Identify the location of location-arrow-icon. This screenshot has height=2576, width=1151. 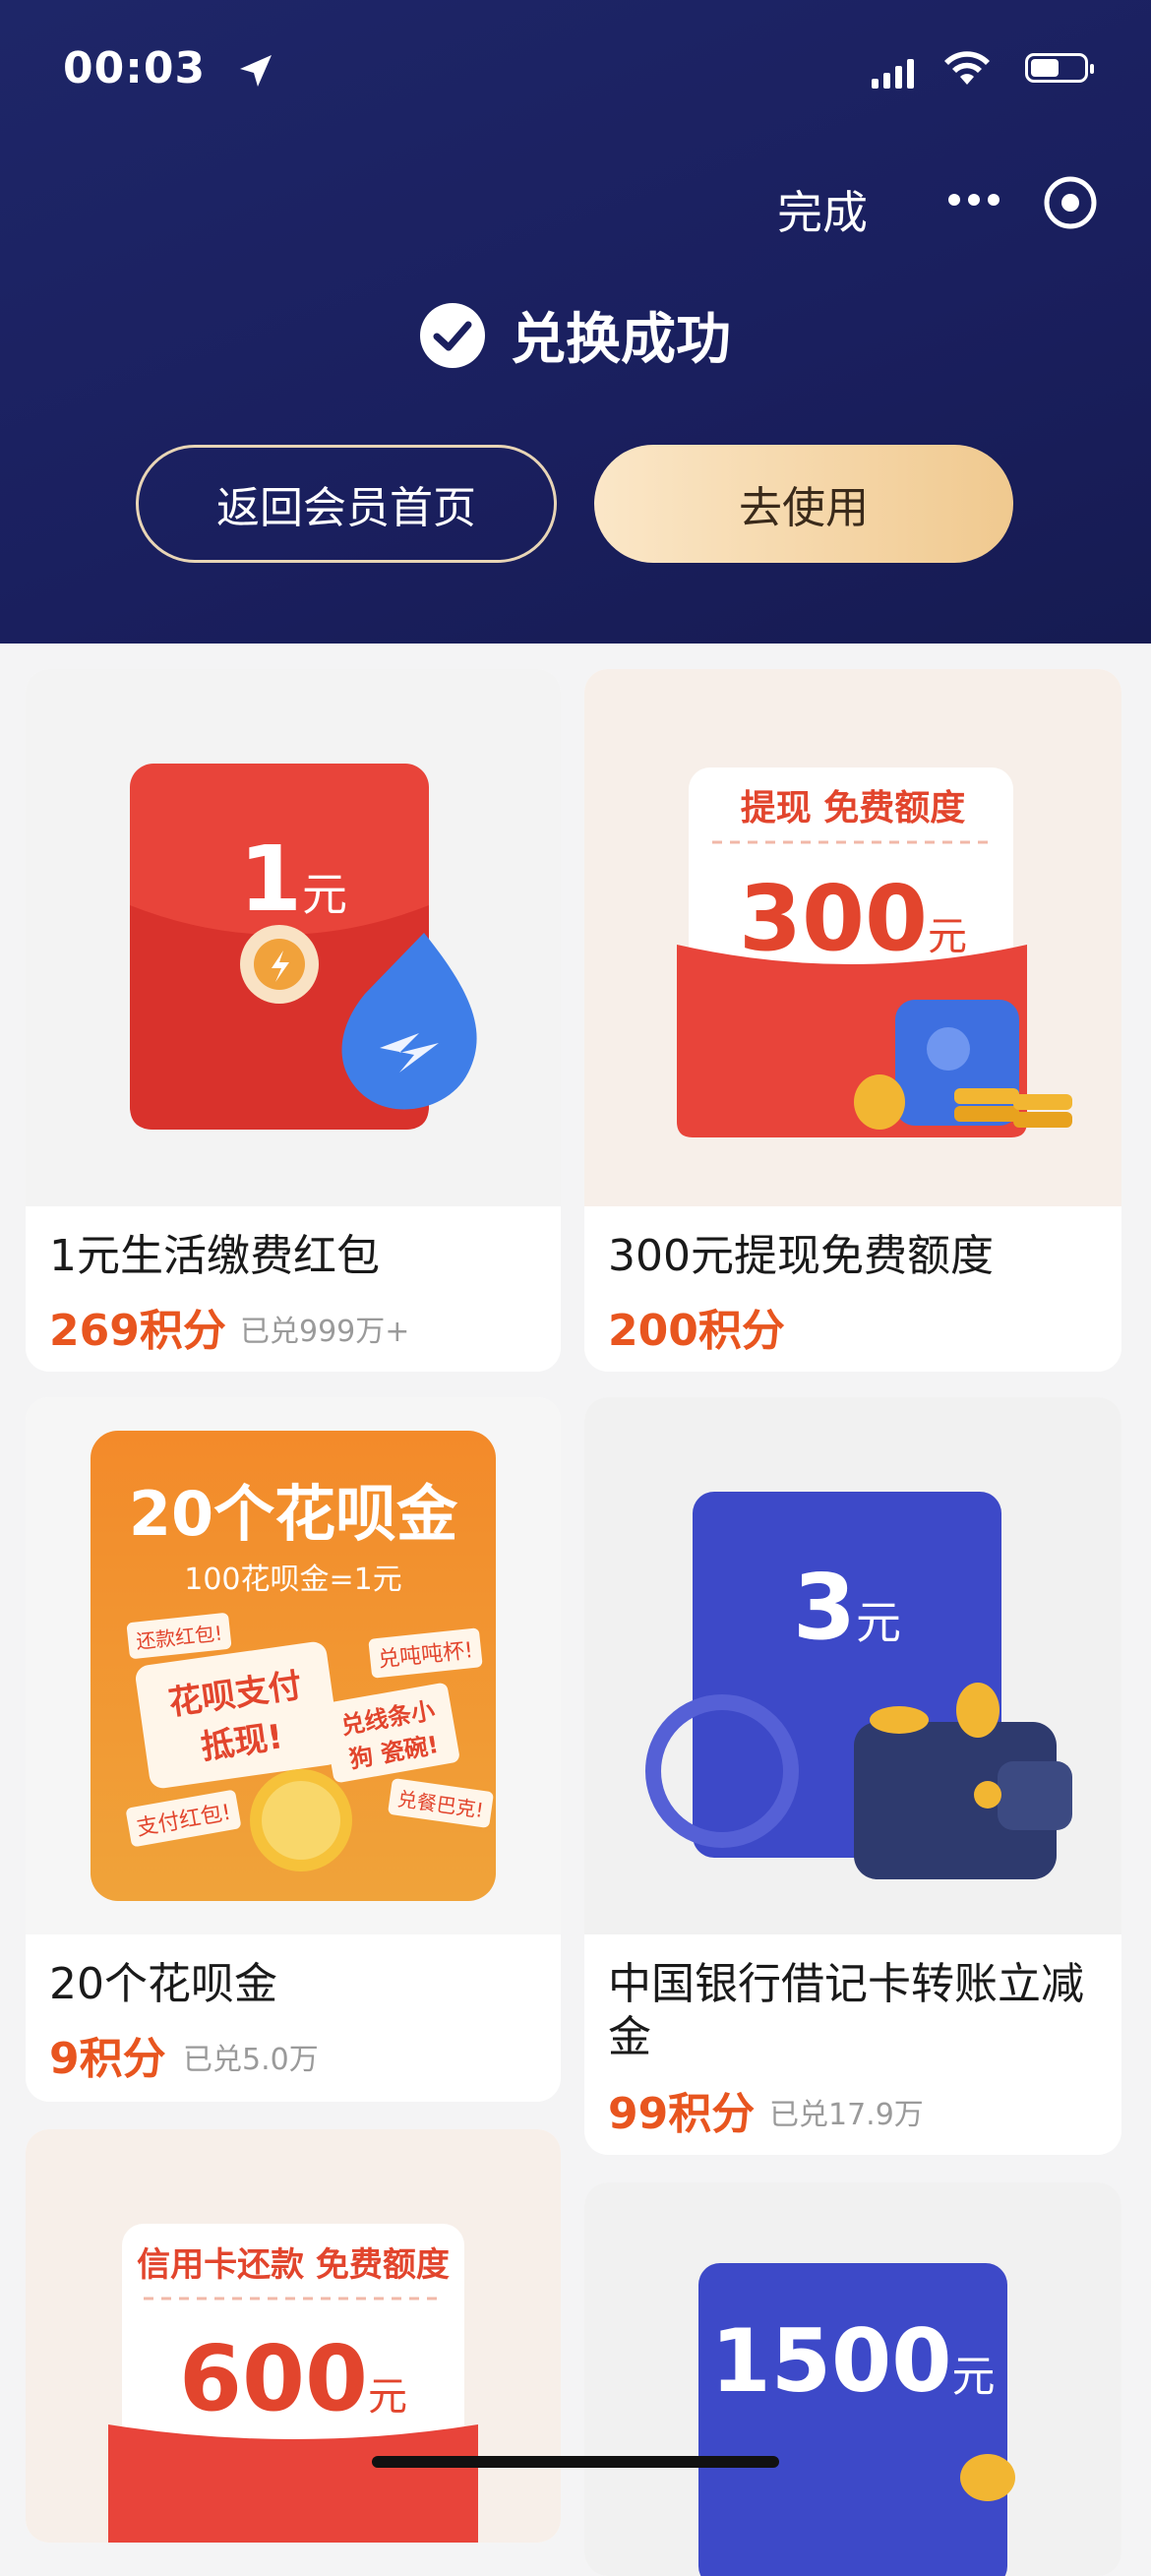
(256, 71).